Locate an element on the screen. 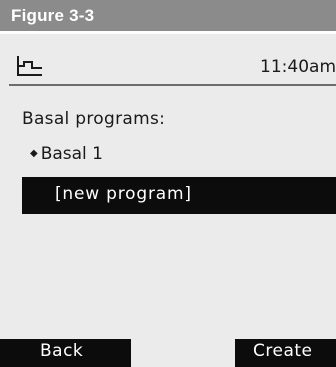 This screenshot has height=367, width=336. back-softkey: Back is located at coordinates (65, 353).